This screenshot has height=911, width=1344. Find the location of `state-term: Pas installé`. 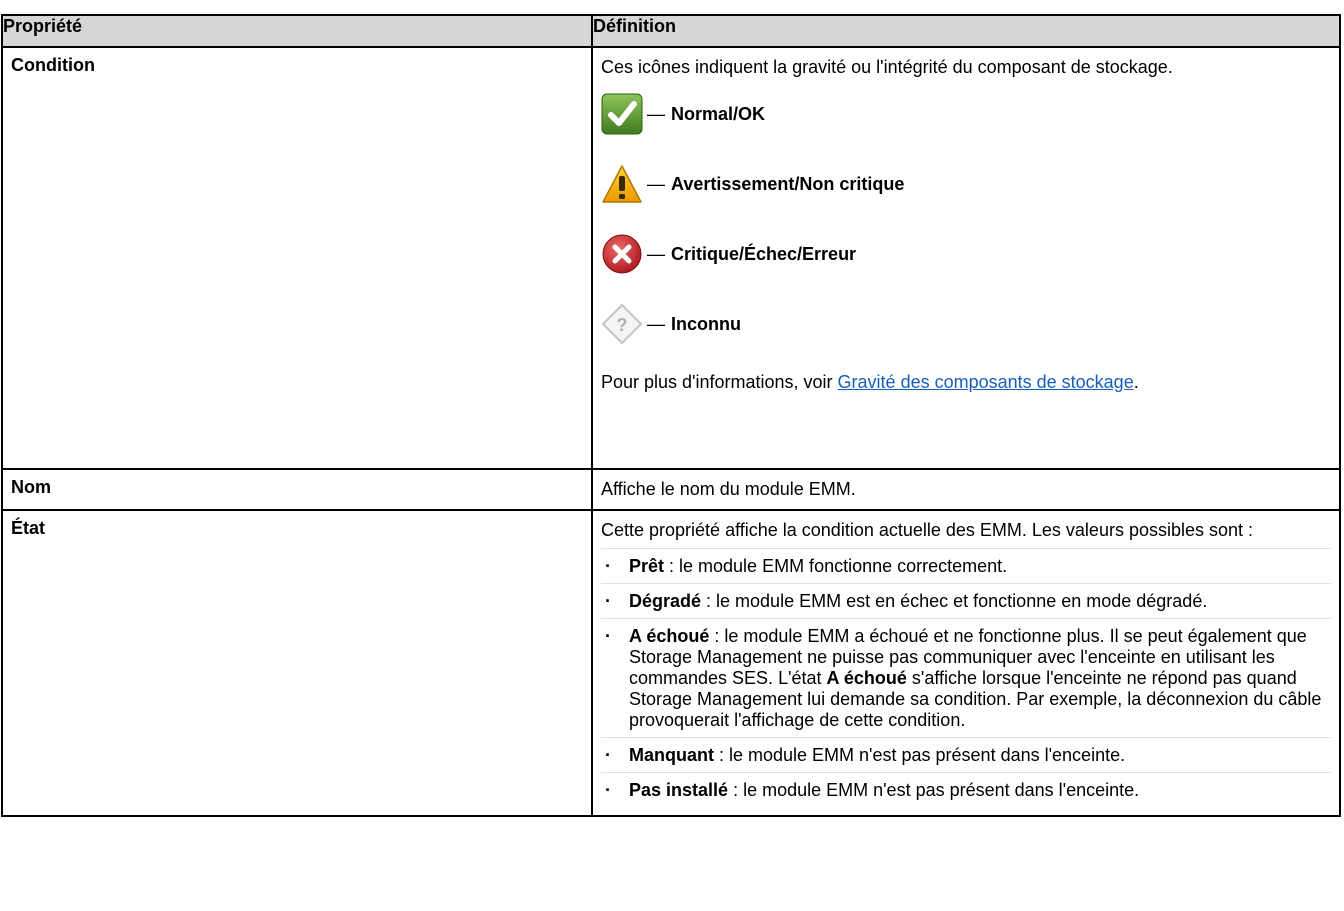

state-term: Pas installé is located at coordinates (679, 790).